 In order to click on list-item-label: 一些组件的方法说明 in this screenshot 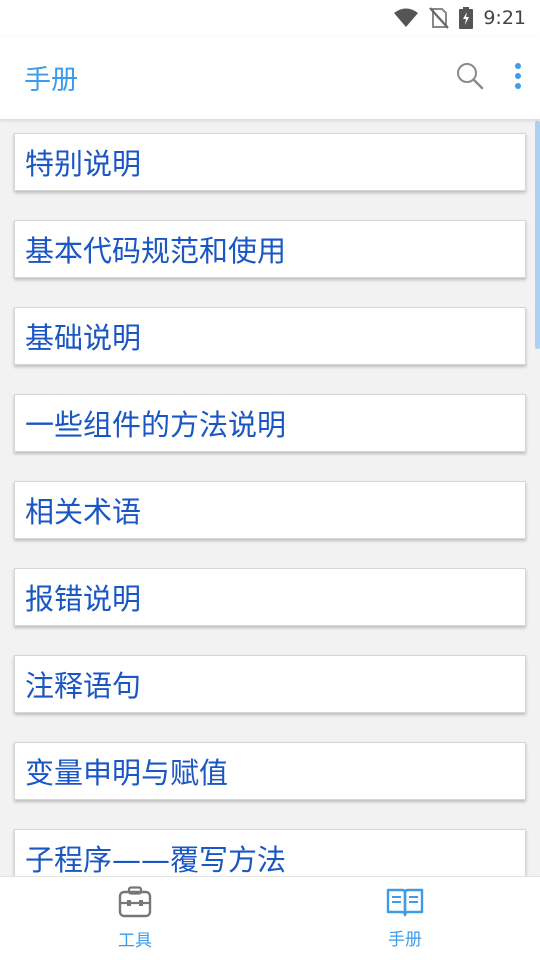, I will do `click(156, 425)`.